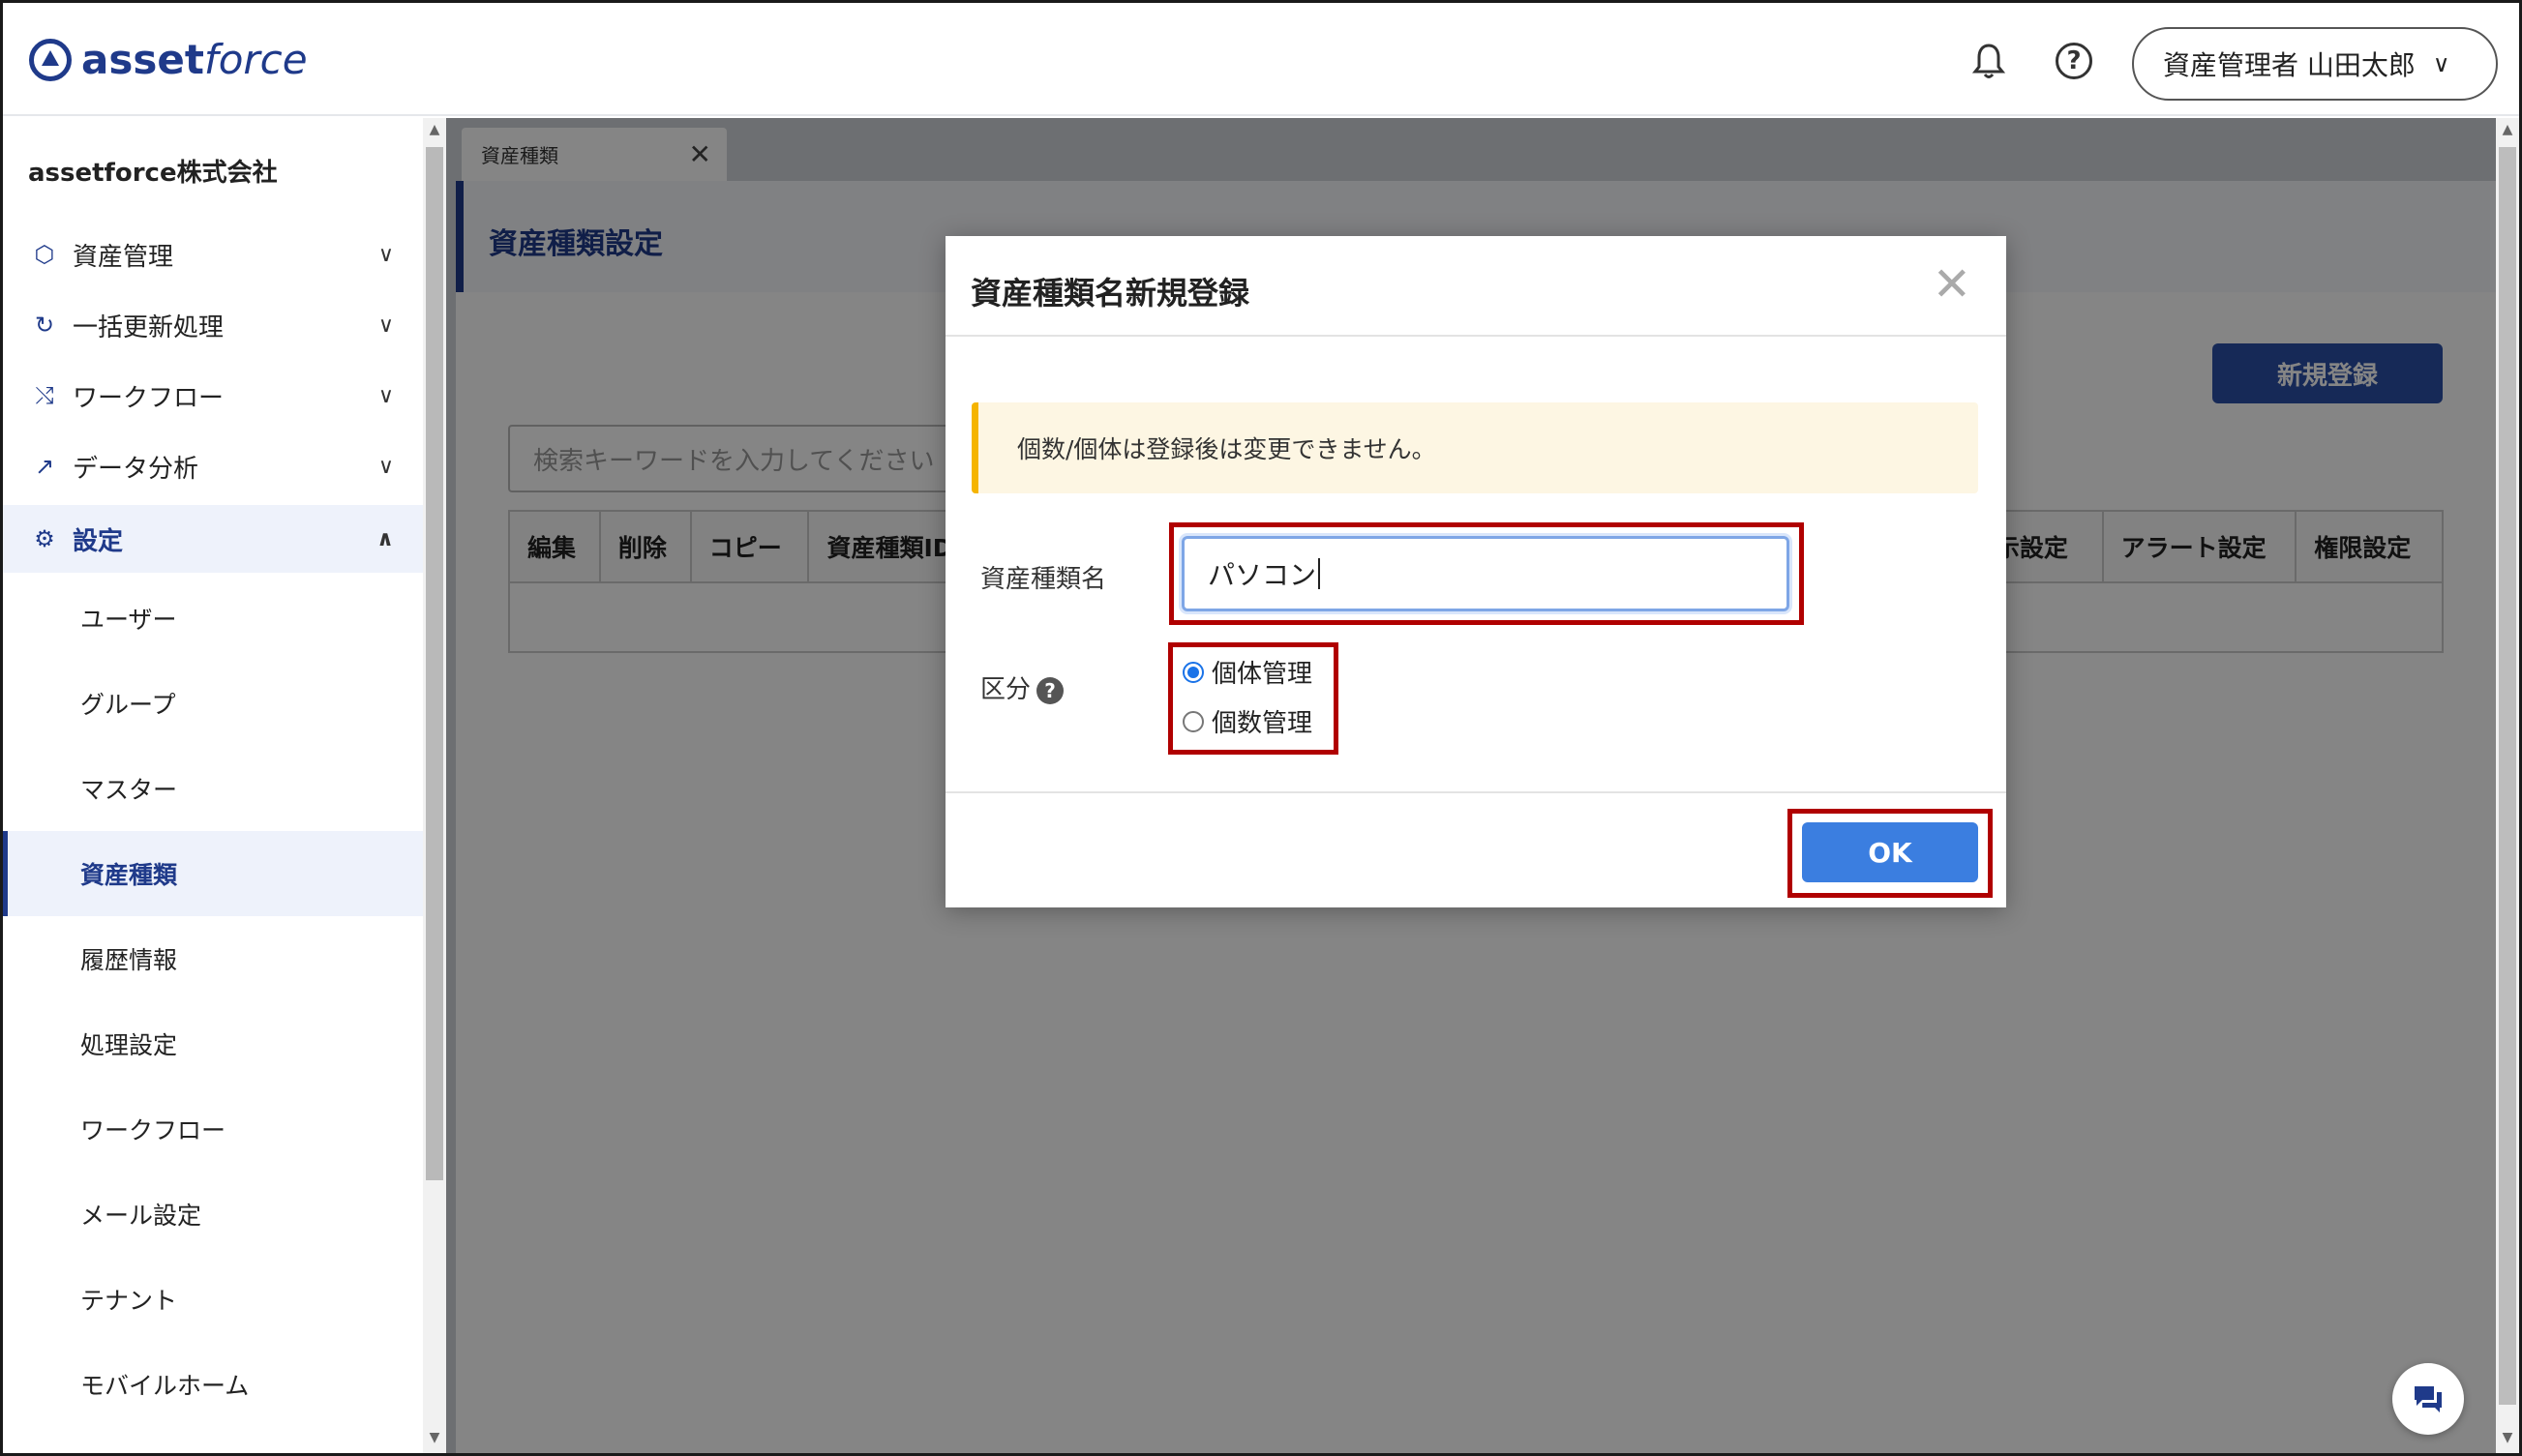 The image size is (2522, 1456). I want to click on chat-support-button, so click(2428, 1399).